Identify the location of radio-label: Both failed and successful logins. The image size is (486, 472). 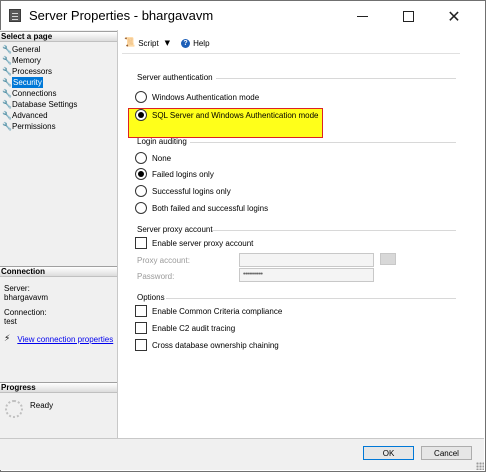
(210, 208).